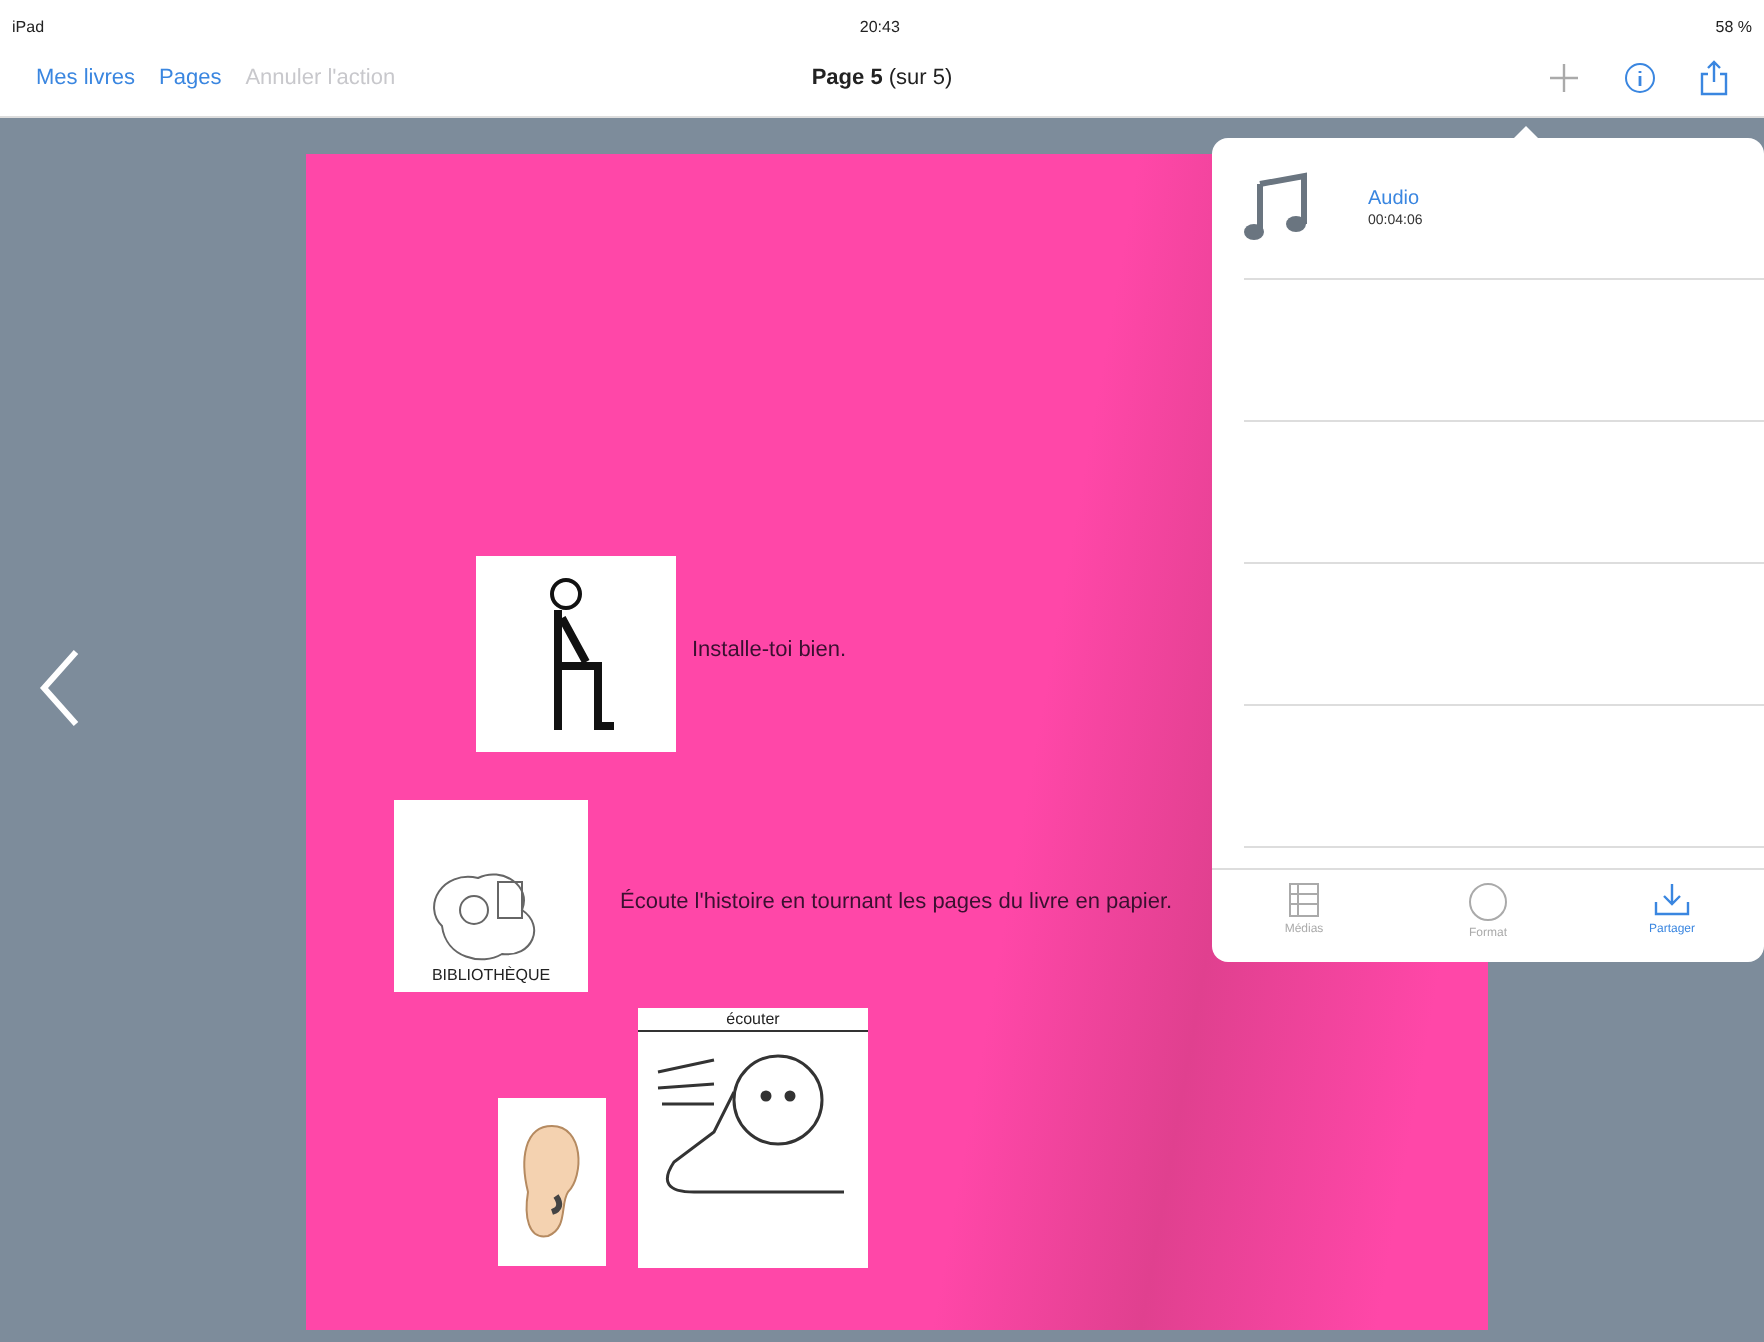 This screenshot has height=1342, width=1764. Describe the element at coordinates (1714, 78) in the screenshot. I see `share-icon` at that location.